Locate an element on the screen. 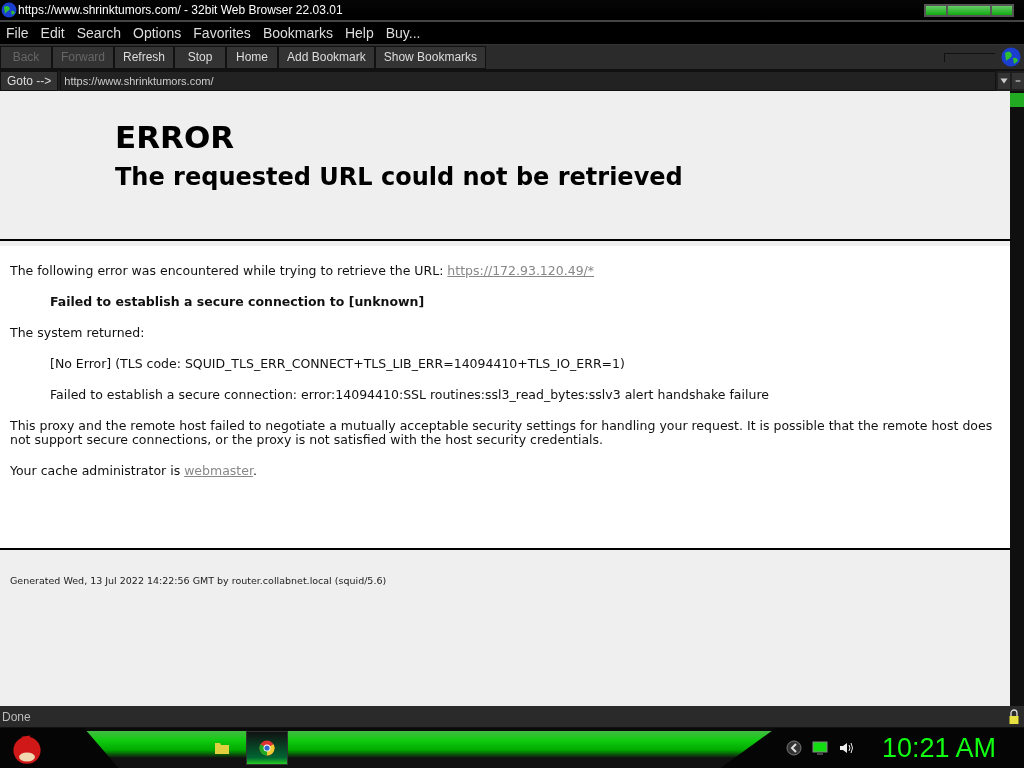  paragraph: The system returned: is located at coordinates (78, 333).